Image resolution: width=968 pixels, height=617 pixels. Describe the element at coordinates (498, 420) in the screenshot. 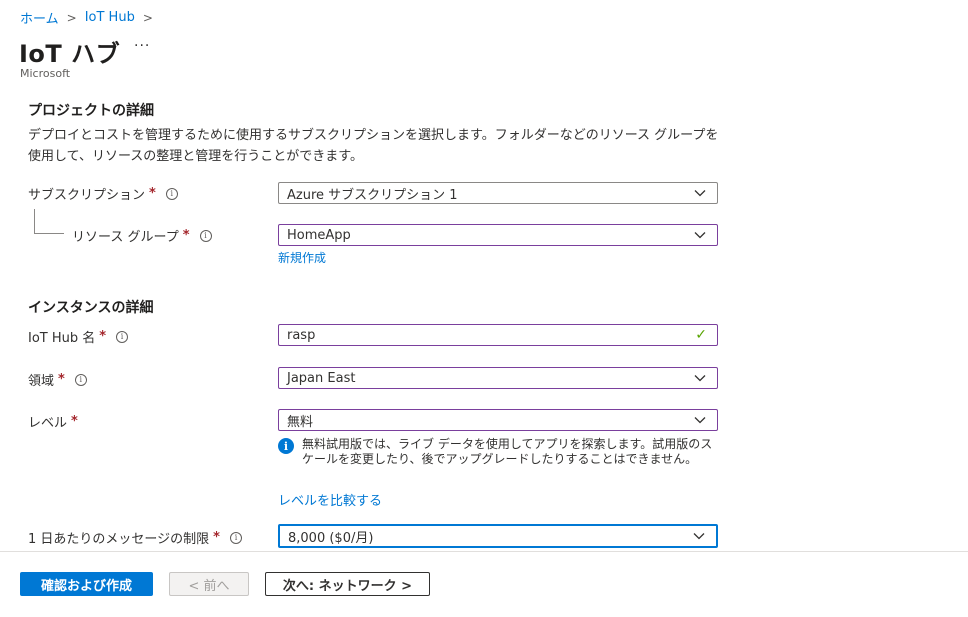

I see `tier-dropdown: 無料` at that location.